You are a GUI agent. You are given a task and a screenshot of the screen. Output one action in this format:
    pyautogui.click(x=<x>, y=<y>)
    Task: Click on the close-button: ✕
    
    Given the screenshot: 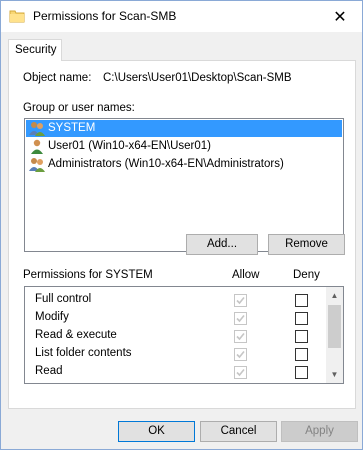 What is the action you would take?
    pyautogui.click(x=340, y=16)
    